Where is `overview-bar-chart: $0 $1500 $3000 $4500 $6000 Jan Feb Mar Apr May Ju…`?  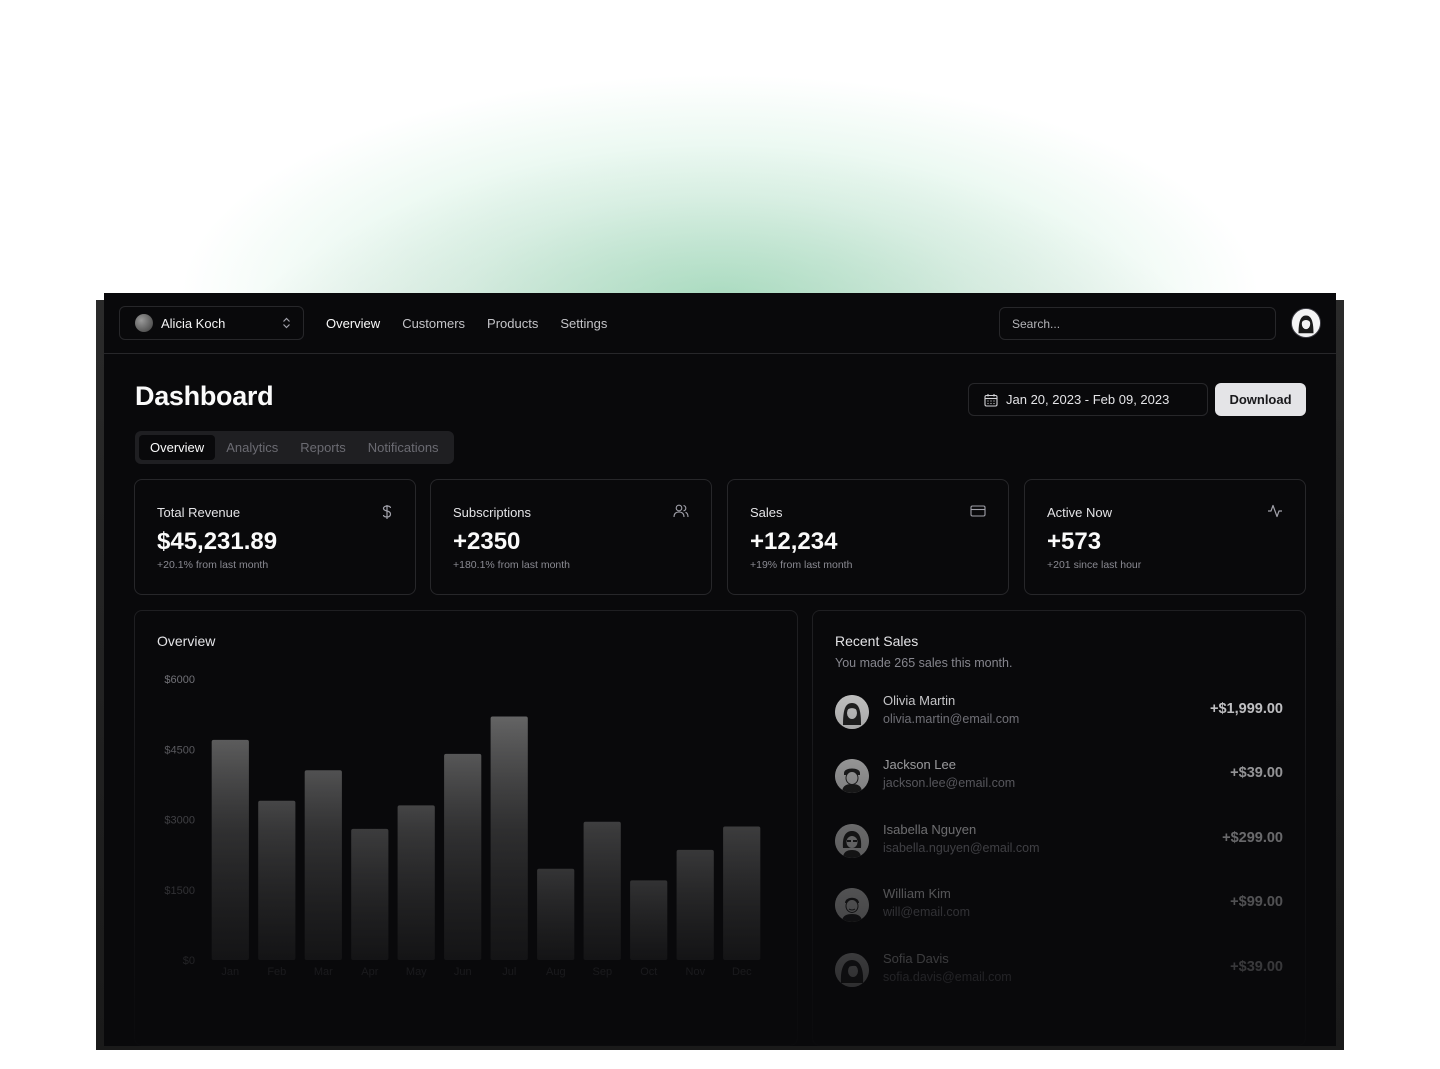
overview-bar-chart: $0 $1500 $3000 $4500 $6000 Jan Feb Mar Apr May Ju… is located at coordinates (462, 826).